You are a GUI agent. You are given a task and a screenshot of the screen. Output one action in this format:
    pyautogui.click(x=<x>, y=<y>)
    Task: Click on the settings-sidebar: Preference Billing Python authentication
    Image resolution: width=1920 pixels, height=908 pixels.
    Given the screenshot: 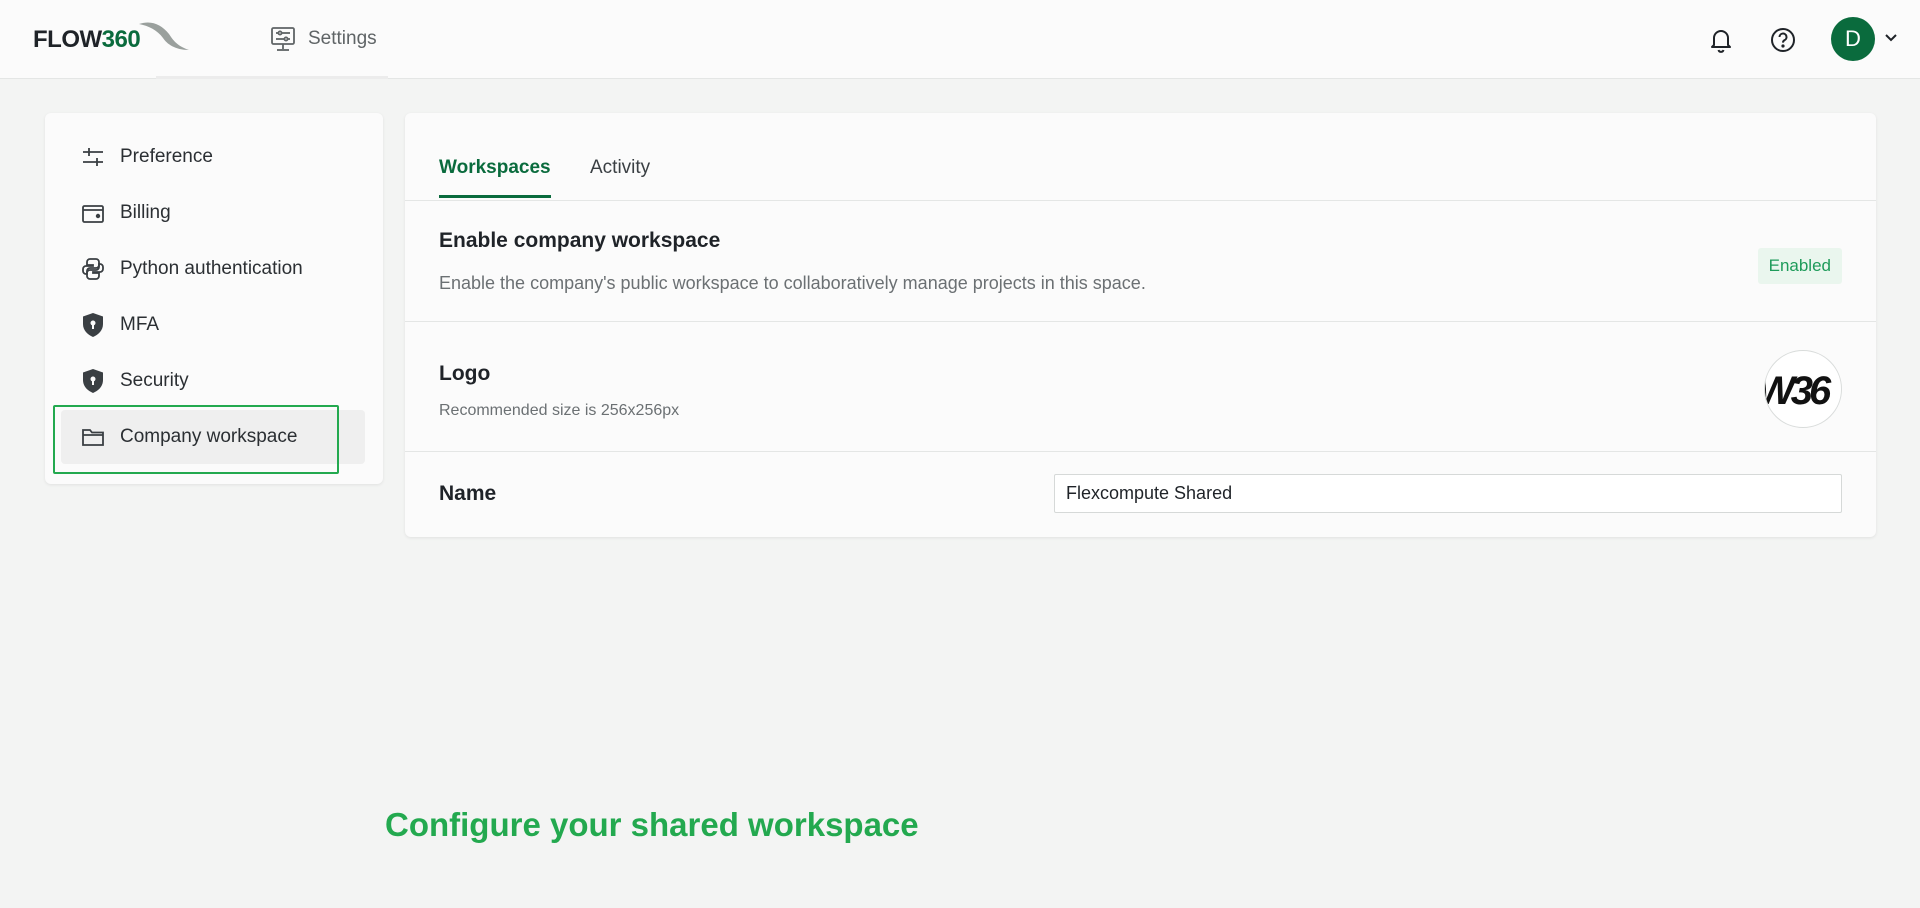 What is the action you would take?
    pyautogui.click(x=214, y=298)
    